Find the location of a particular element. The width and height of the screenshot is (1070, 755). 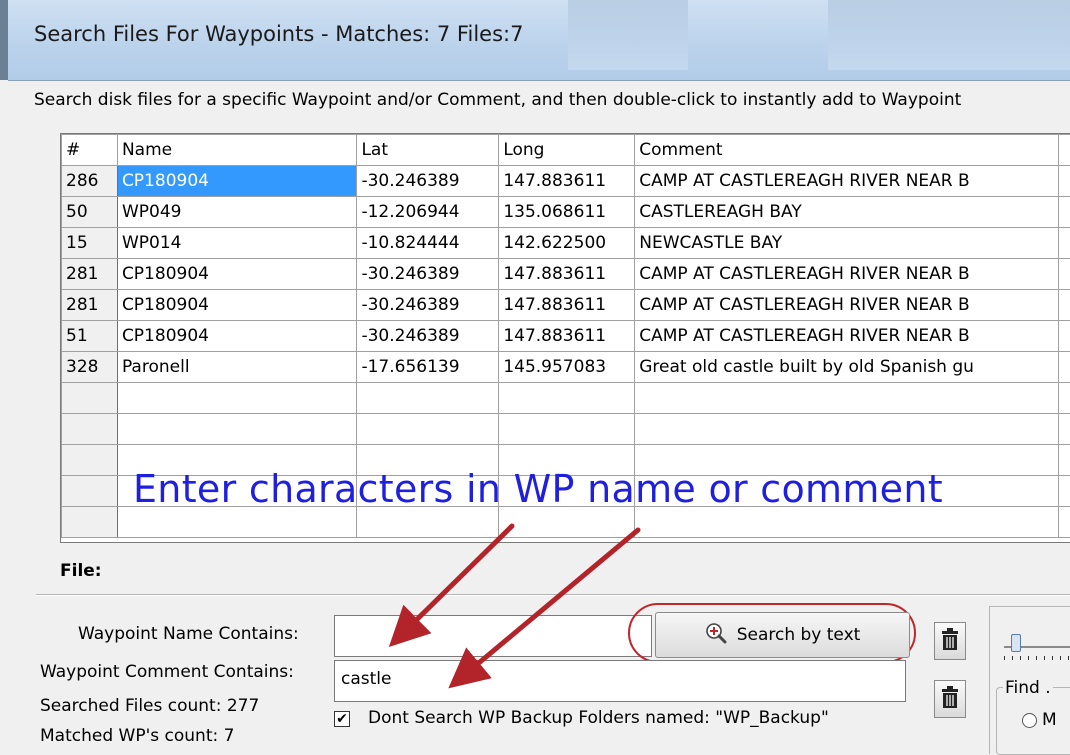

magnifier-plus-icon is located at coordinates (716, 635).